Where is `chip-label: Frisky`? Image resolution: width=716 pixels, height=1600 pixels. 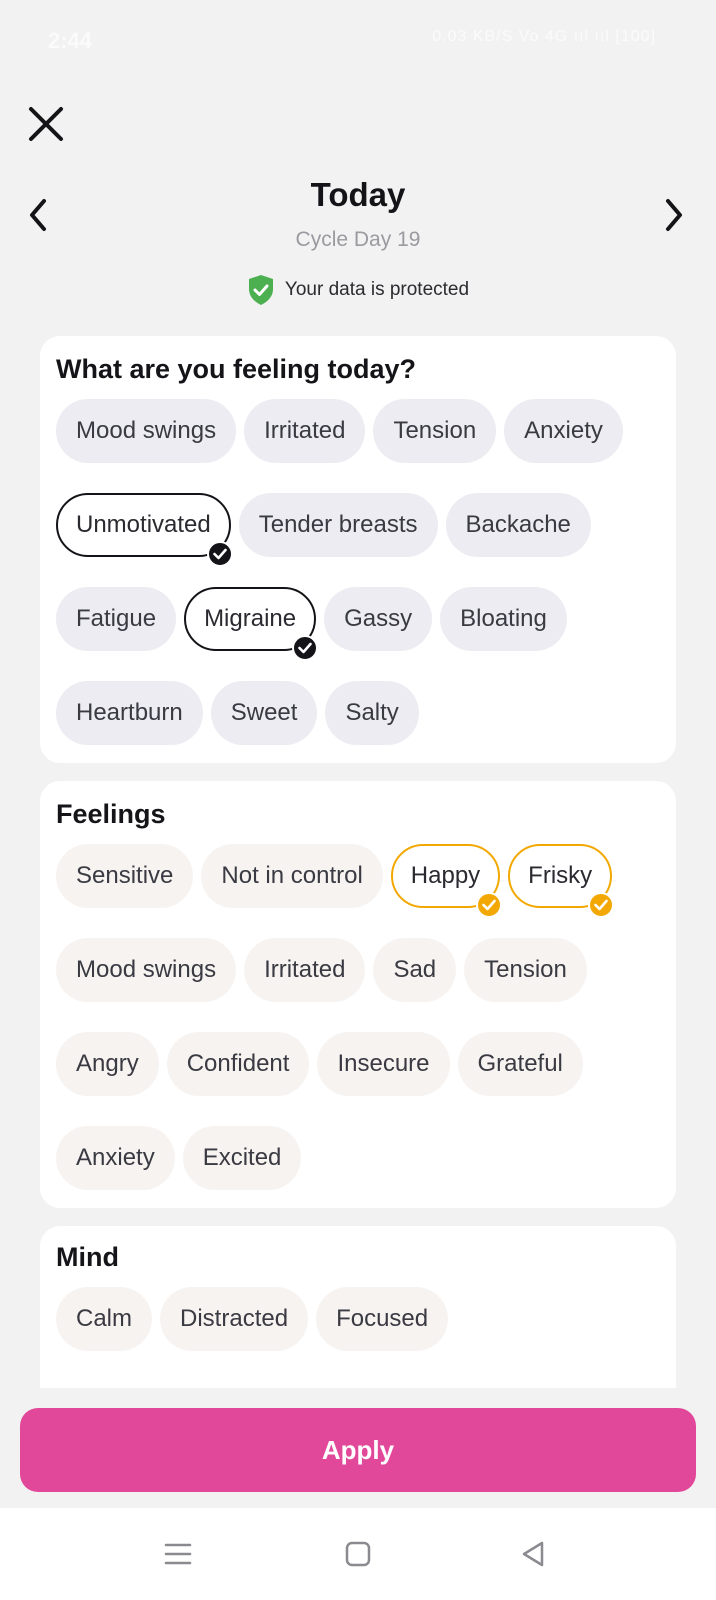 chip-label: Frisky is located at coordinates (560, 875).